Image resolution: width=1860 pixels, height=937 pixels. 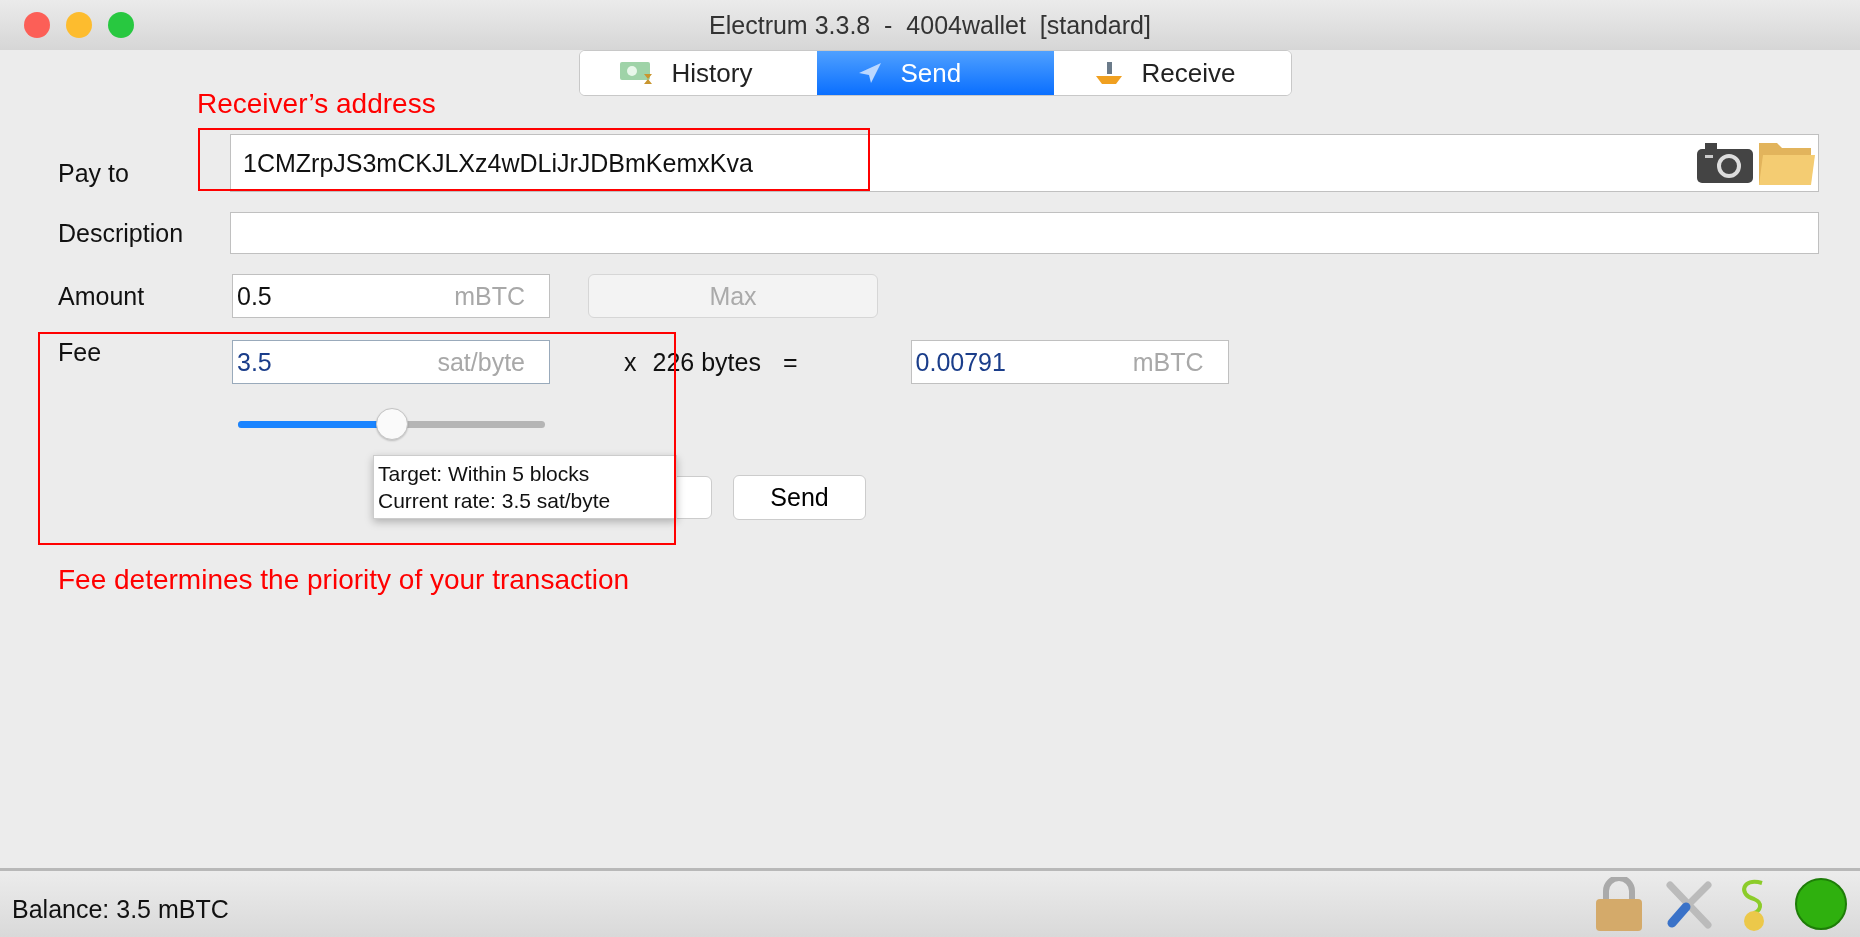 I want to click on field-label: Pay to, so click(x=93, y=173).